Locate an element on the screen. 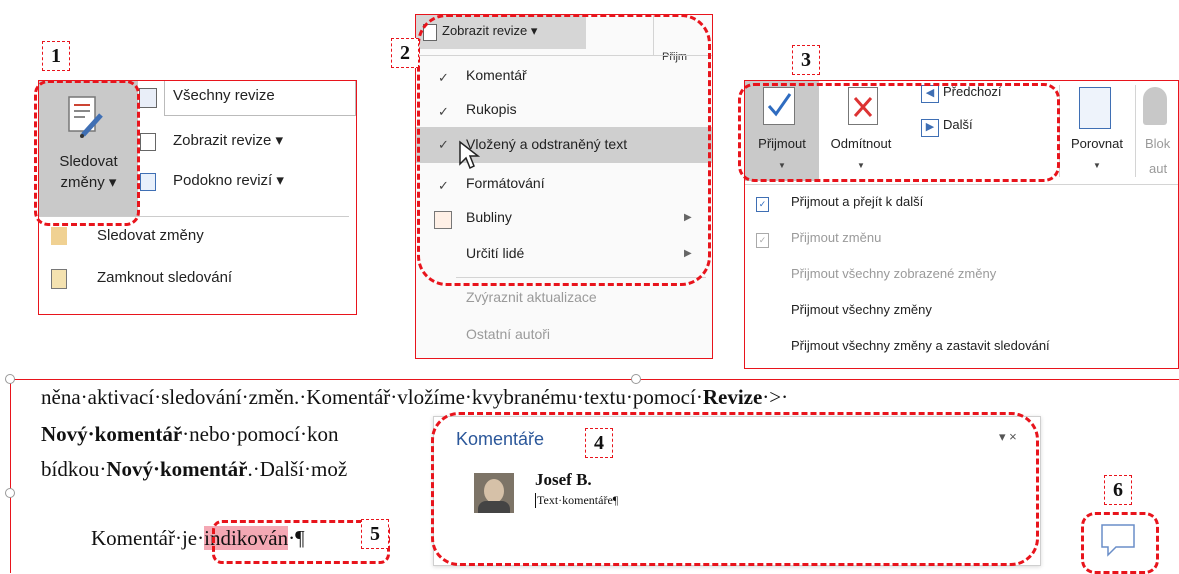  all-markup-icon is located at coordinates (148, 98).